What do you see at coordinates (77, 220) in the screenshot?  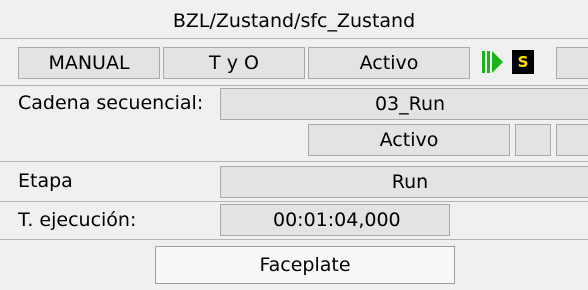 I see `exec-time-label: T. ejecución:` at bounding box center [77, 220].